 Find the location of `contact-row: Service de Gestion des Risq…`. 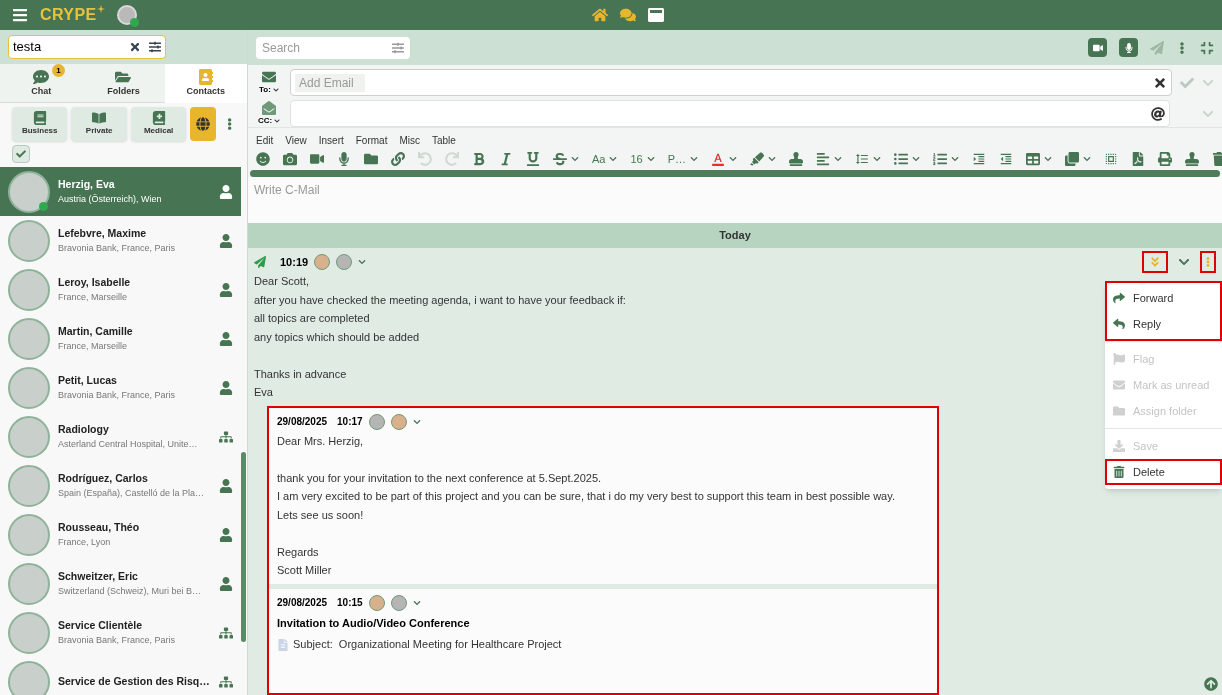

contact-row: Service de Gestion des Risq… is located at coordinates (120, 676).